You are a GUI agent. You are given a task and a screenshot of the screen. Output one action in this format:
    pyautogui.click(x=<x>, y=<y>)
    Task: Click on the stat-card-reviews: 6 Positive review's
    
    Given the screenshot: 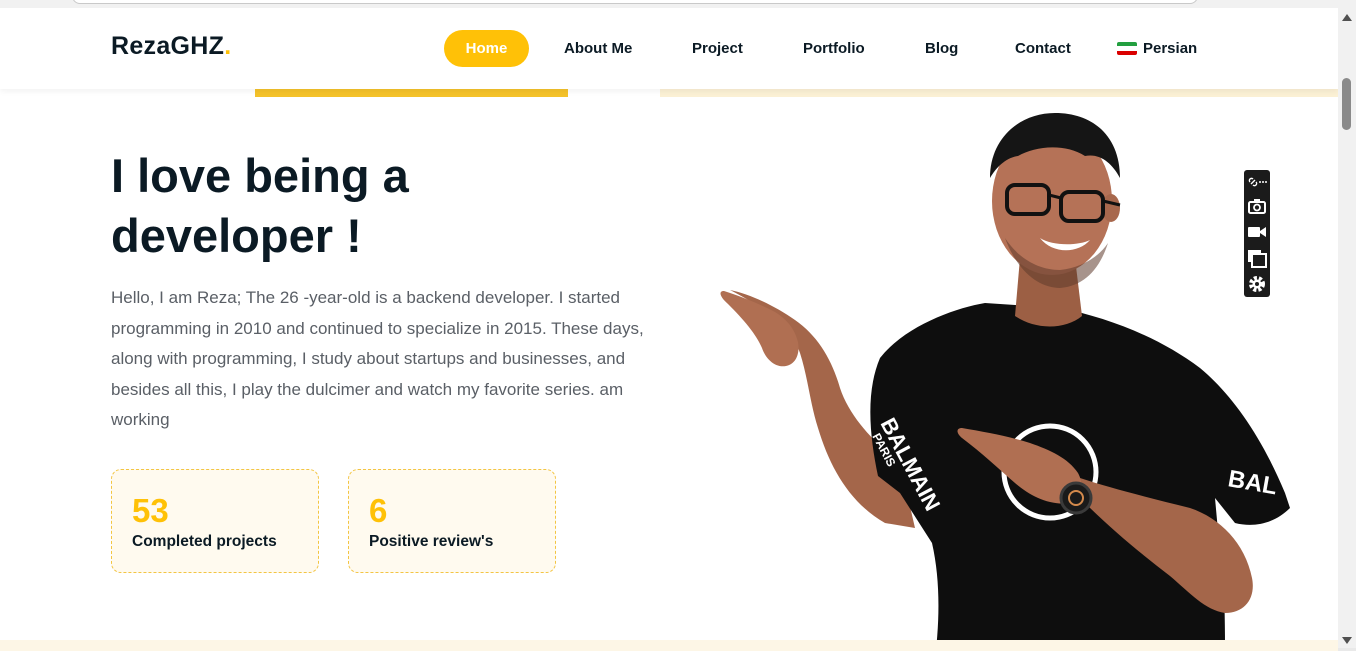 What is the action you would take?
    pyautogui.click(x=452, y=521)
    